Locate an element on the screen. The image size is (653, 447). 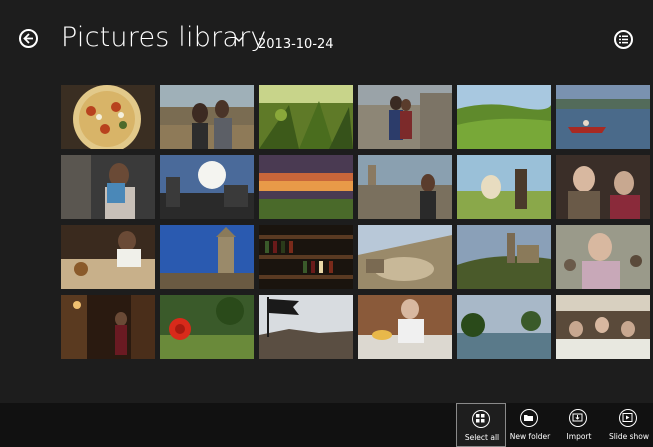
back-button is located at coordinates (28, 38).